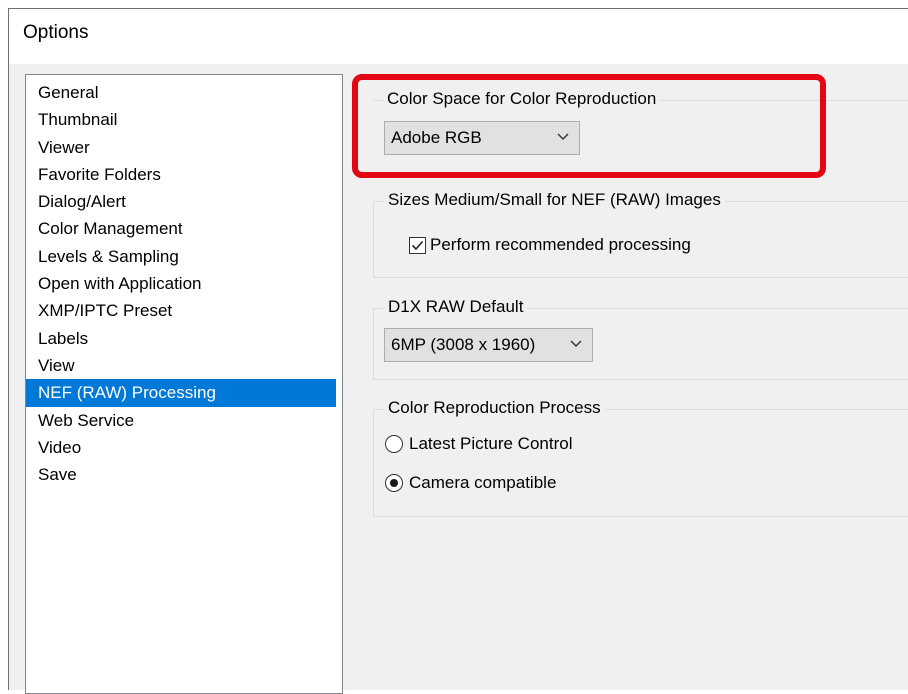 Image resolution: width=908 pixels, height=694 pixels. What do you see at coordinates (184, 474) in the screenshot?
I see `sidebar-item-save: Save` at bounding box center [184, 474].